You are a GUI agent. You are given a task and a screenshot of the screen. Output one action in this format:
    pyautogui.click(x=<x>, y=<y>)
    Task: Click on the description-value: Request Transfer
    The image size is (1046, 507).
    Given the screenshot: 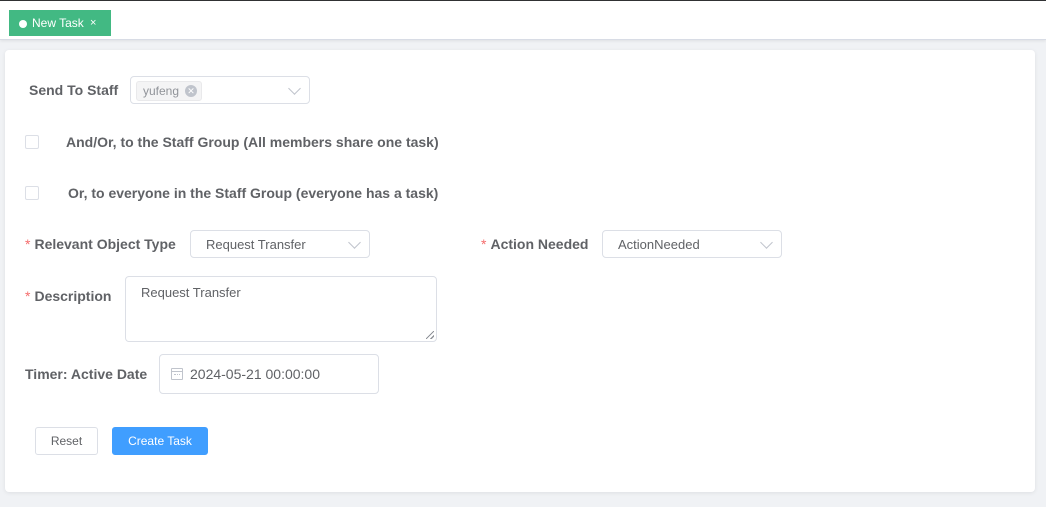 What is the action you would take?
    pyautogui.click(x=191, y=292)
    